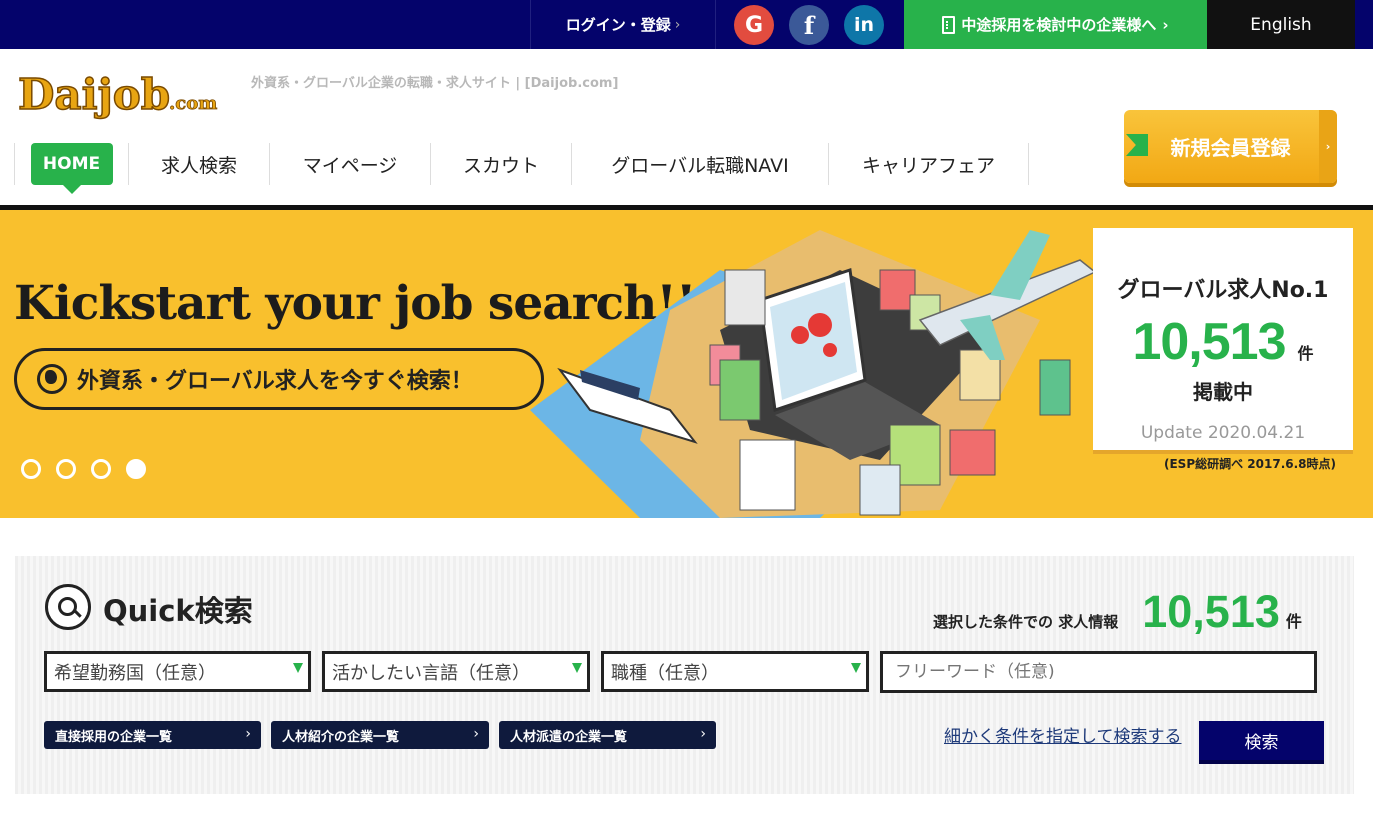  What do you see at coordinates (341, 737) in the screenshot?
I see `category-label: 人材紹介の企業一覧` at bounding box center [341, 737].